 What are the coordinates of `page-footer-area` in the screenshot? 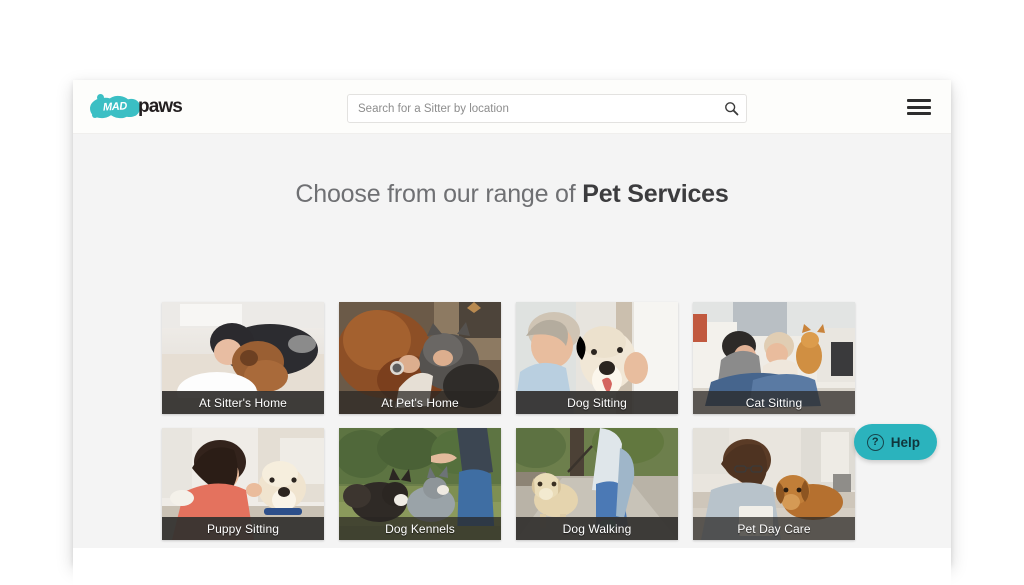 It's located at (512, 566).